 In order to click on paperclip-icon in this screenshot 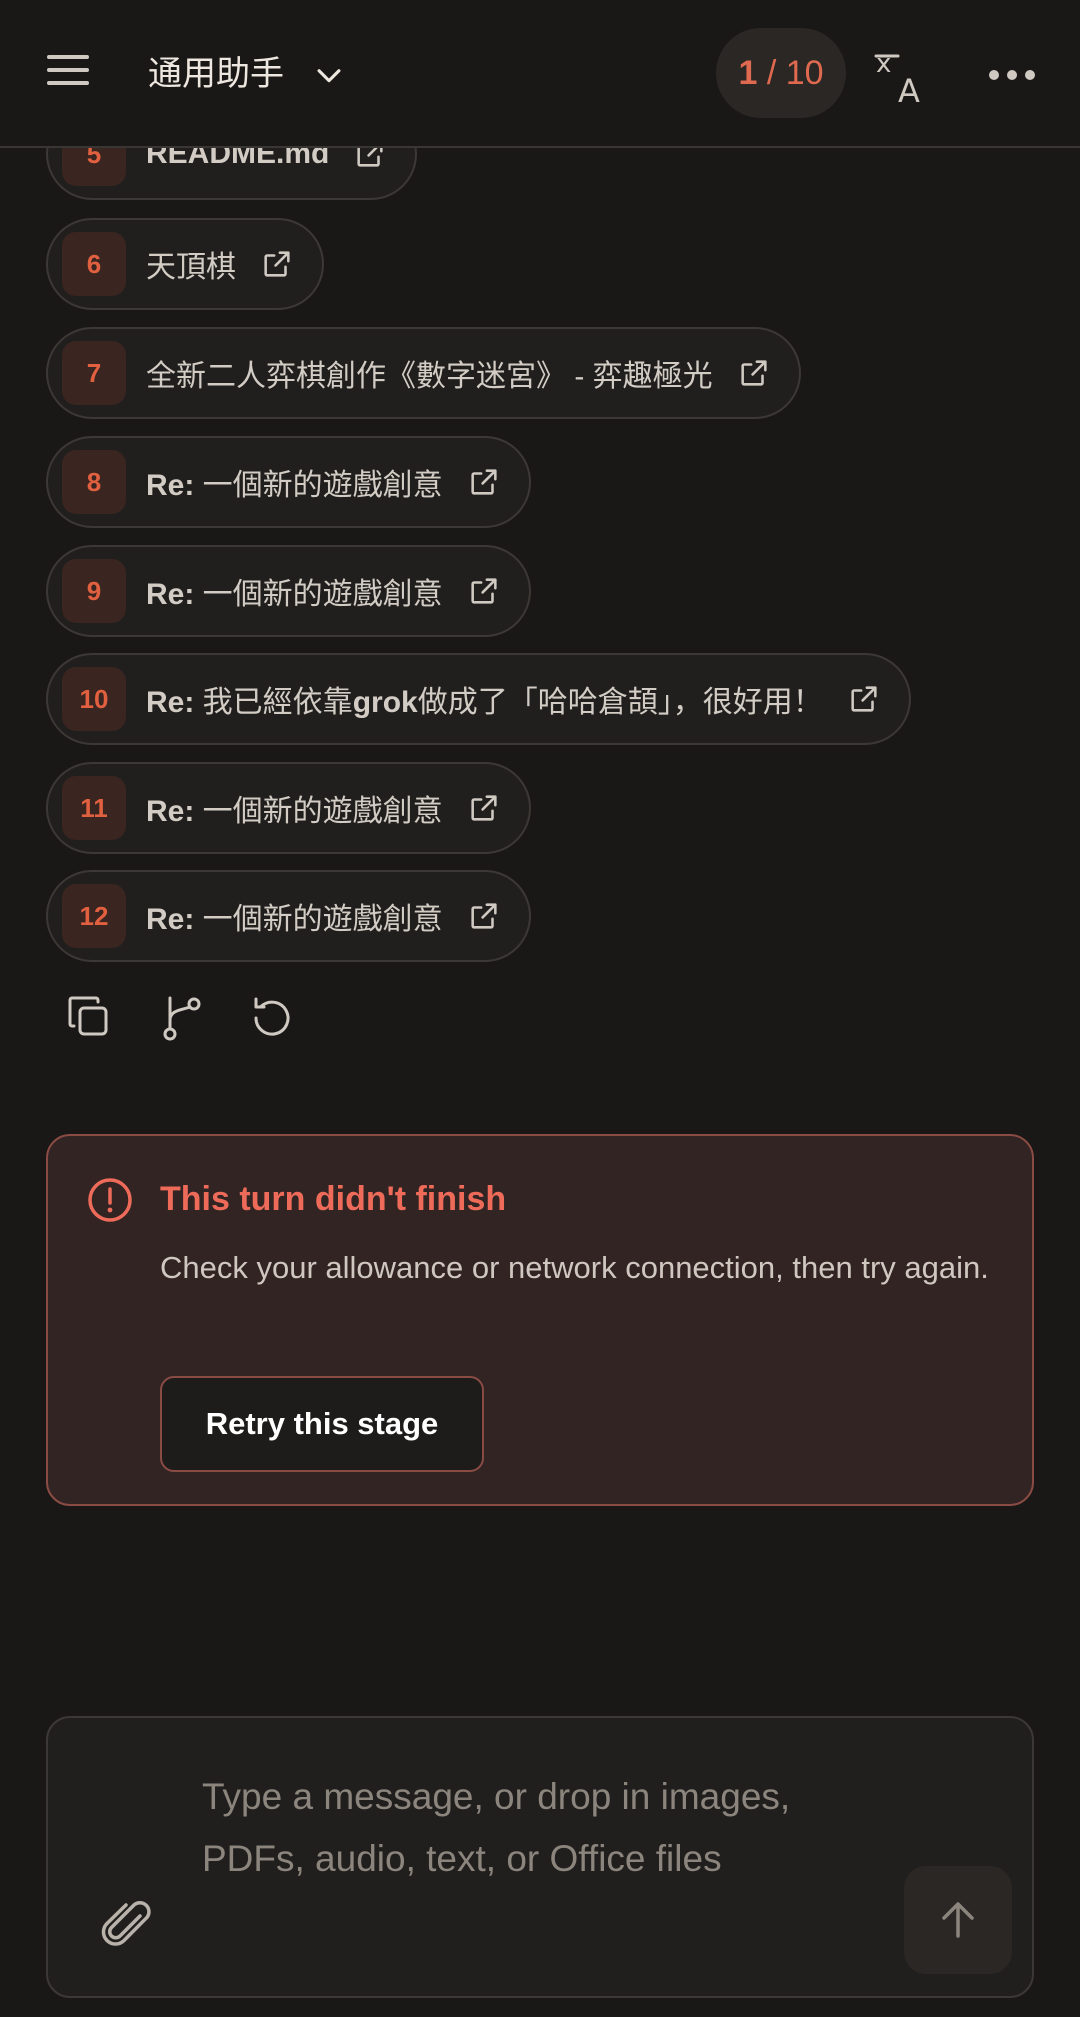, I will do `click(128, 1926)`.